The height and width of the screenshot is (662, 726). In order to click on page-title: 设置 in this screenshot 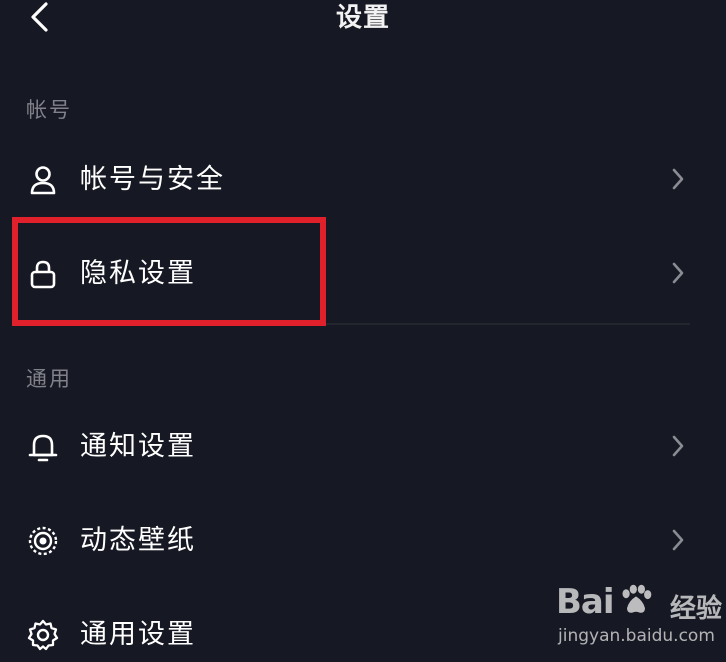, I will do `click(362, 18)`.